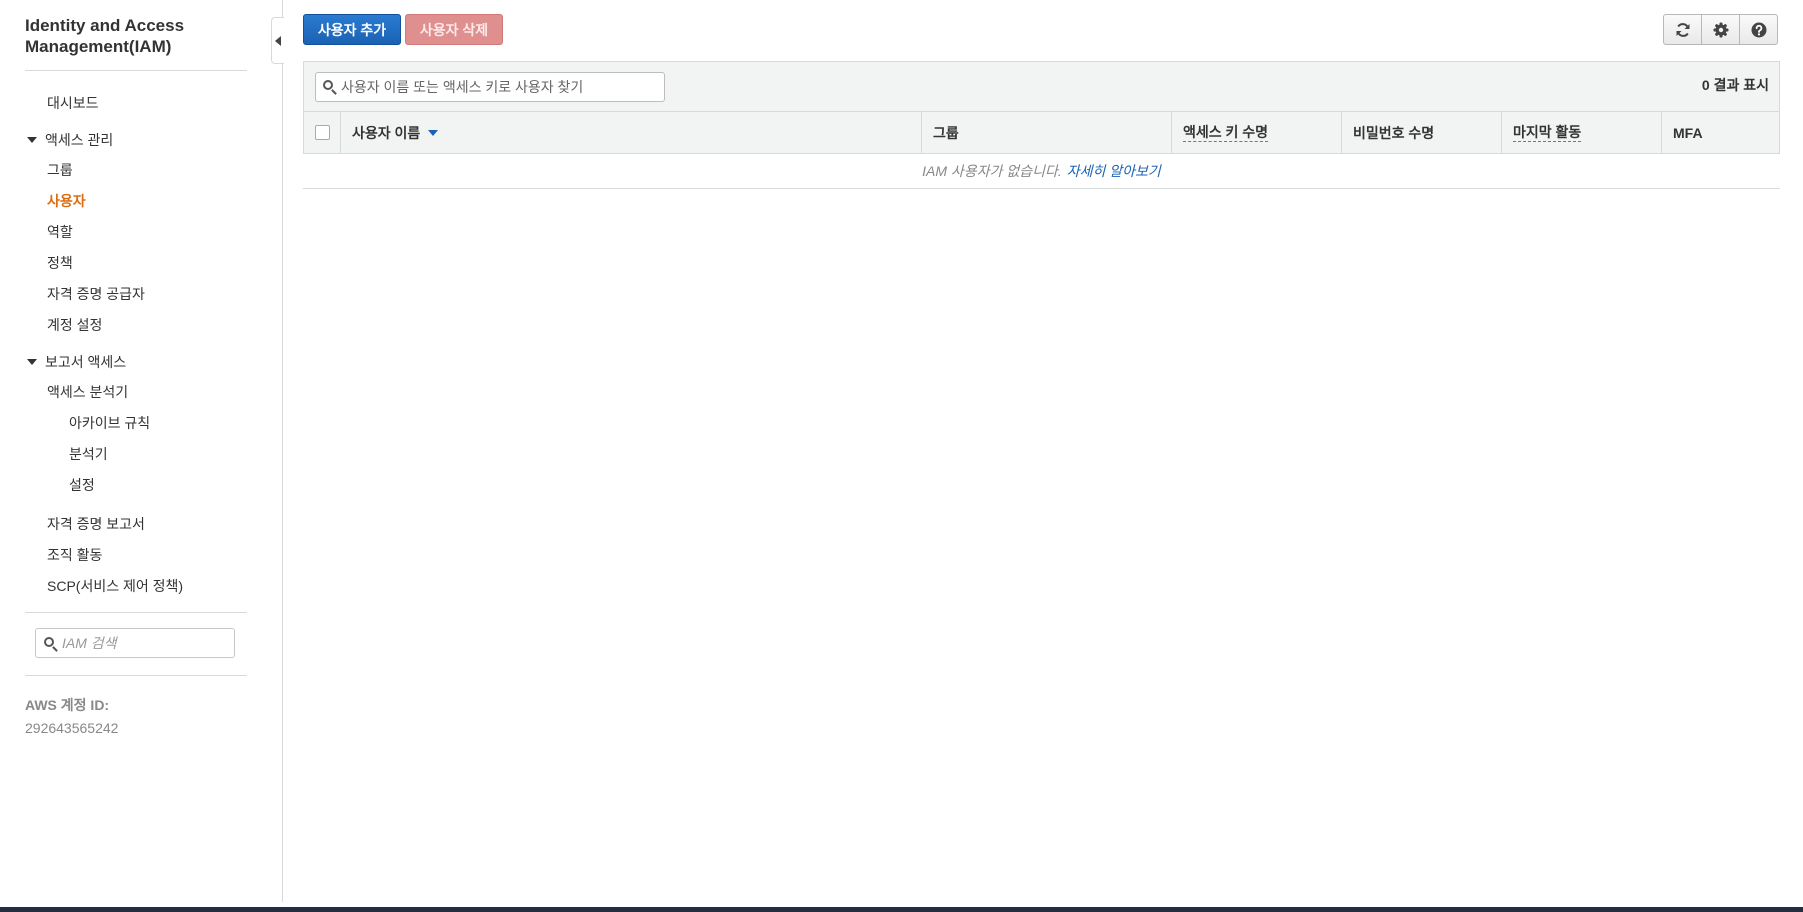 The height and width of the screenshot is (912, 1803). What do you see at coordinates (70, 140) in the screenshot?
I see `nav-group-access-management: 액세스 관리` at bounding box center [70, 140].